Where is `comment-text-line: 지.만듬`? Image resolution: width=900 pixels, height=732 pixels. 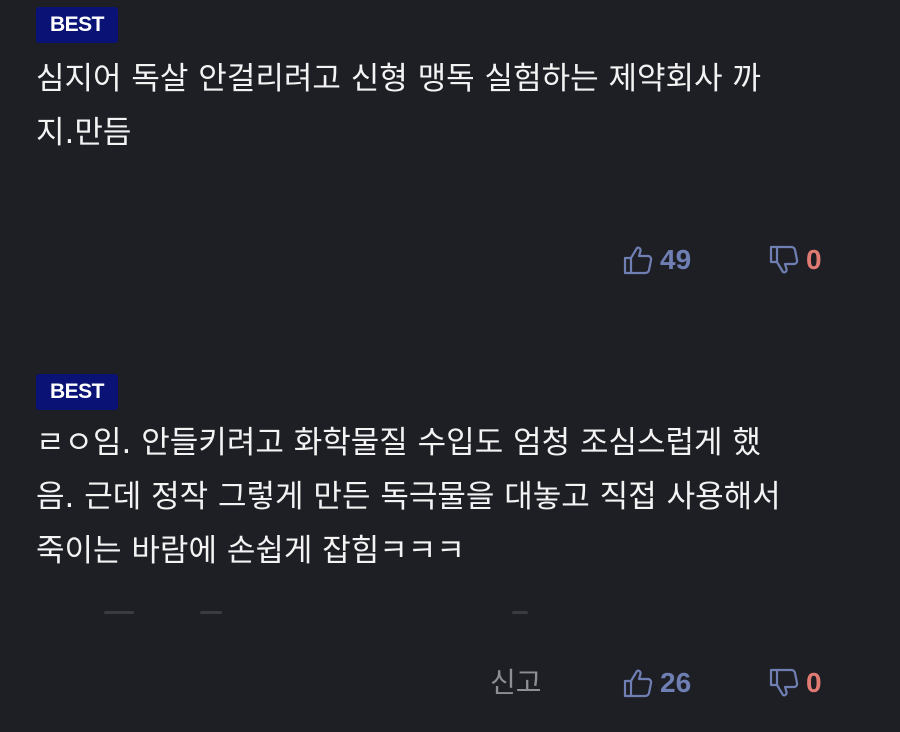 comment-text-line: 지.만듬 is located at coordinates (84, 133).